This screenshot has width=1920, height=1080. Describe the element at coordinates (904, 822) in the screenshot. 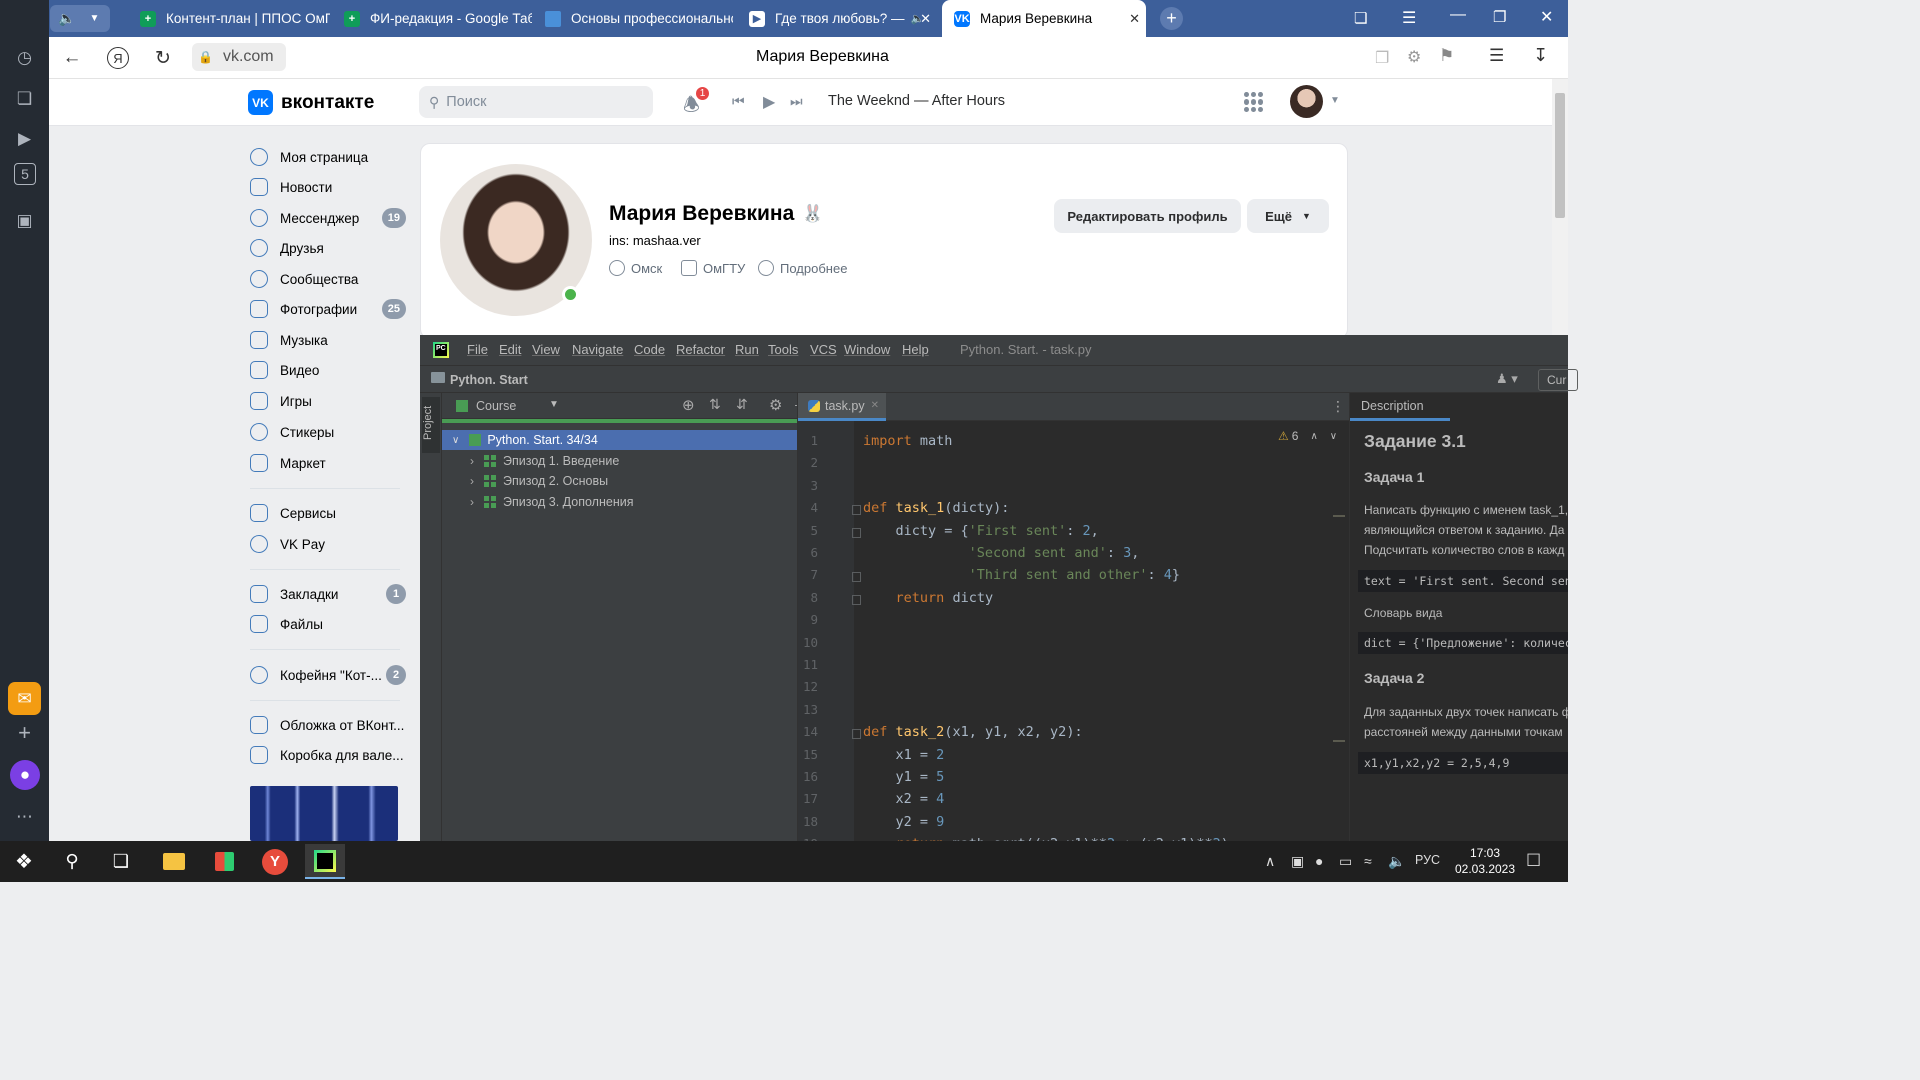

I see `code-line: y2 = 9` at that location.